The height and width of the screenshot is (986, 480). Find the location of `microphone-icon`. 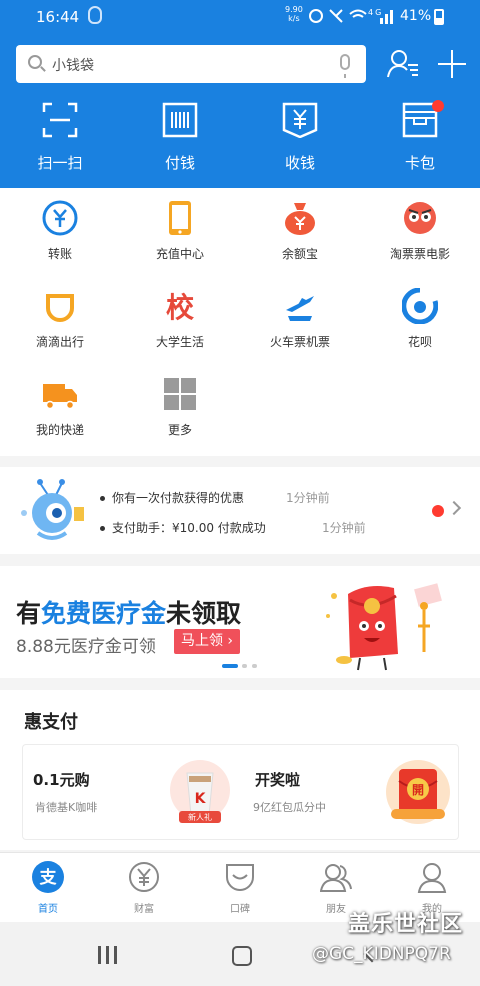

microphone-icon is located at coordinates (345, 66).